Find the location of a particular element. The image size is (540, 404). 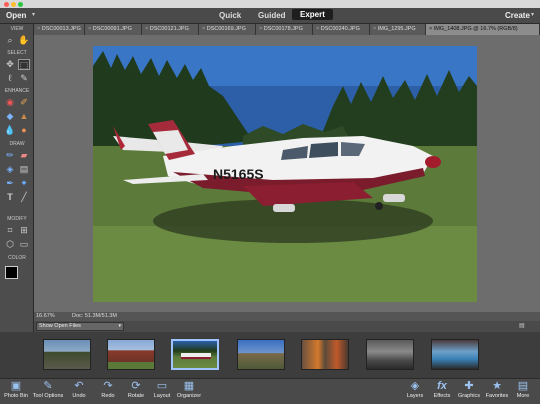

document-tab: × DSC00169.JPG is located at coordinates (227, 29).